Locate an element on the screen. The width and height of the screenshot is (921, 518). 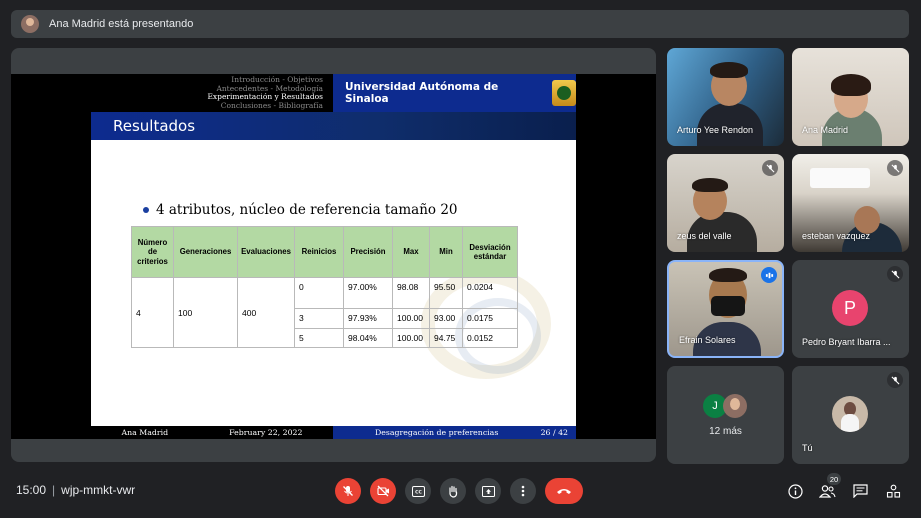
table-cell: 4 is located at coordinates (152, 312).